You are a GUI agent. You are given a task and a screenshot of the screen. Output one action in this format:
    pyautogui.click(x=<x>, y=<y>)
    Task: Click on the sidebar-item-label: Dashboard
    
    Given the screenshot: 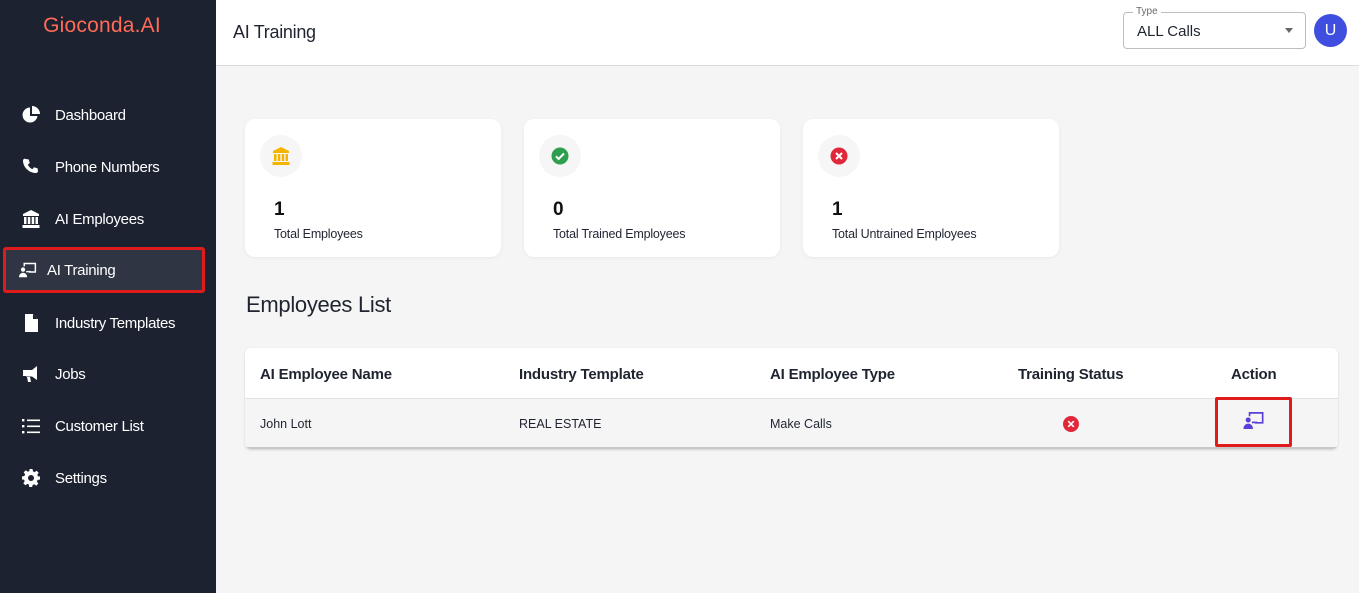 What is the action you would take?
    pyautogui.click(x=90, y=115)
    